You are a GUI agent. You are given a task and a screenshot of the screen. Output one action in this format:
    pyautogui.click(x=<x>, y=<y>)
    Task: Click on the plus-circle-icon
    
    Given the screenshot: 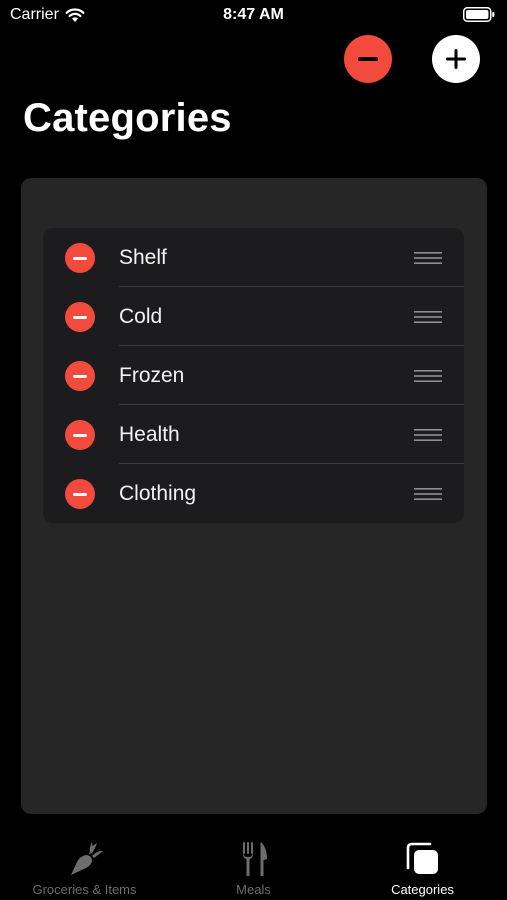 What is the action you would take?
    pyautogui.click(x=456, y=59)
    